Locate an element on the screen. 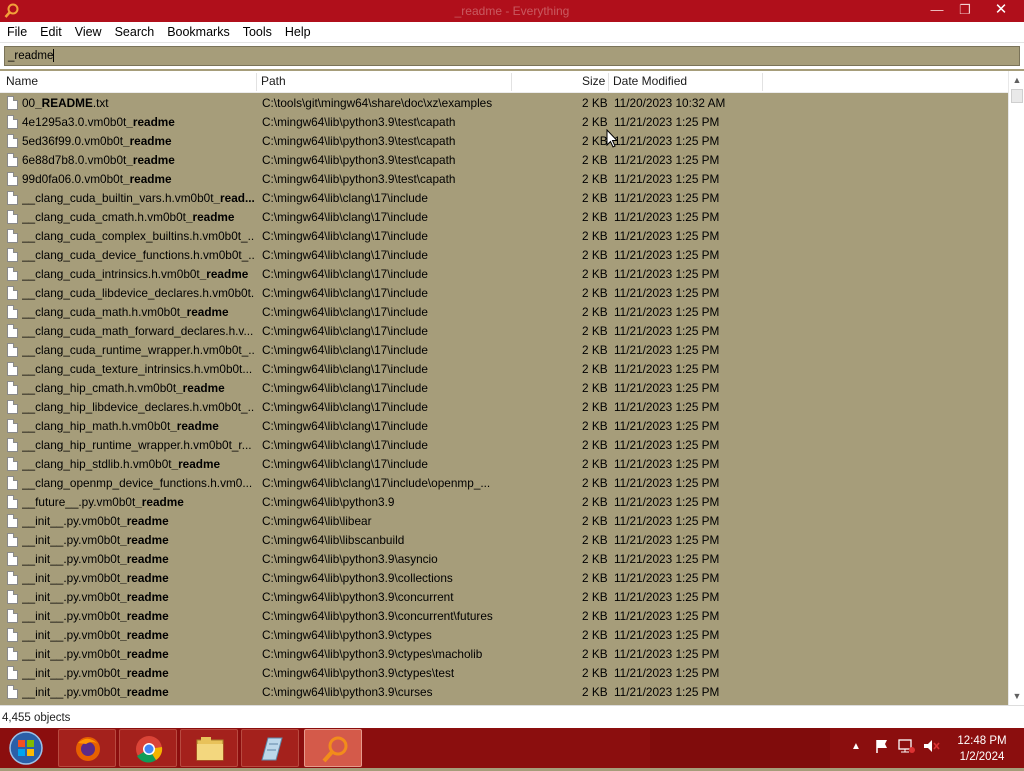 The image size is (1024, 771). file-path: C:\mingw64\lib\clang\17\include is located at coordinates (345, 369).